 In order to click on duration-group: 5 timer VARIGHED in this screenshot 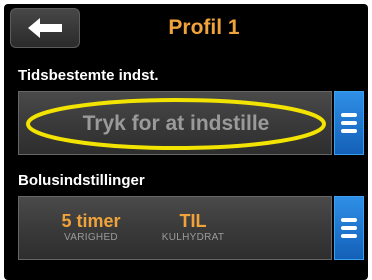, I will do `click(91, 228)`.